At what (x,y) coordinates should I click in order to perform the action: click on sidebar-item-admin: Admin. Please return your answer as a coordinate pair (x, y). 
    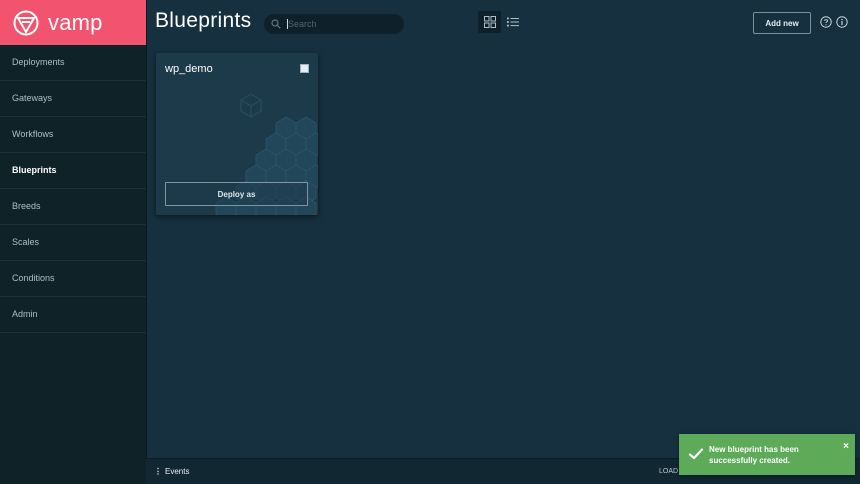
    Looking at the image, I should click on (73, 315).